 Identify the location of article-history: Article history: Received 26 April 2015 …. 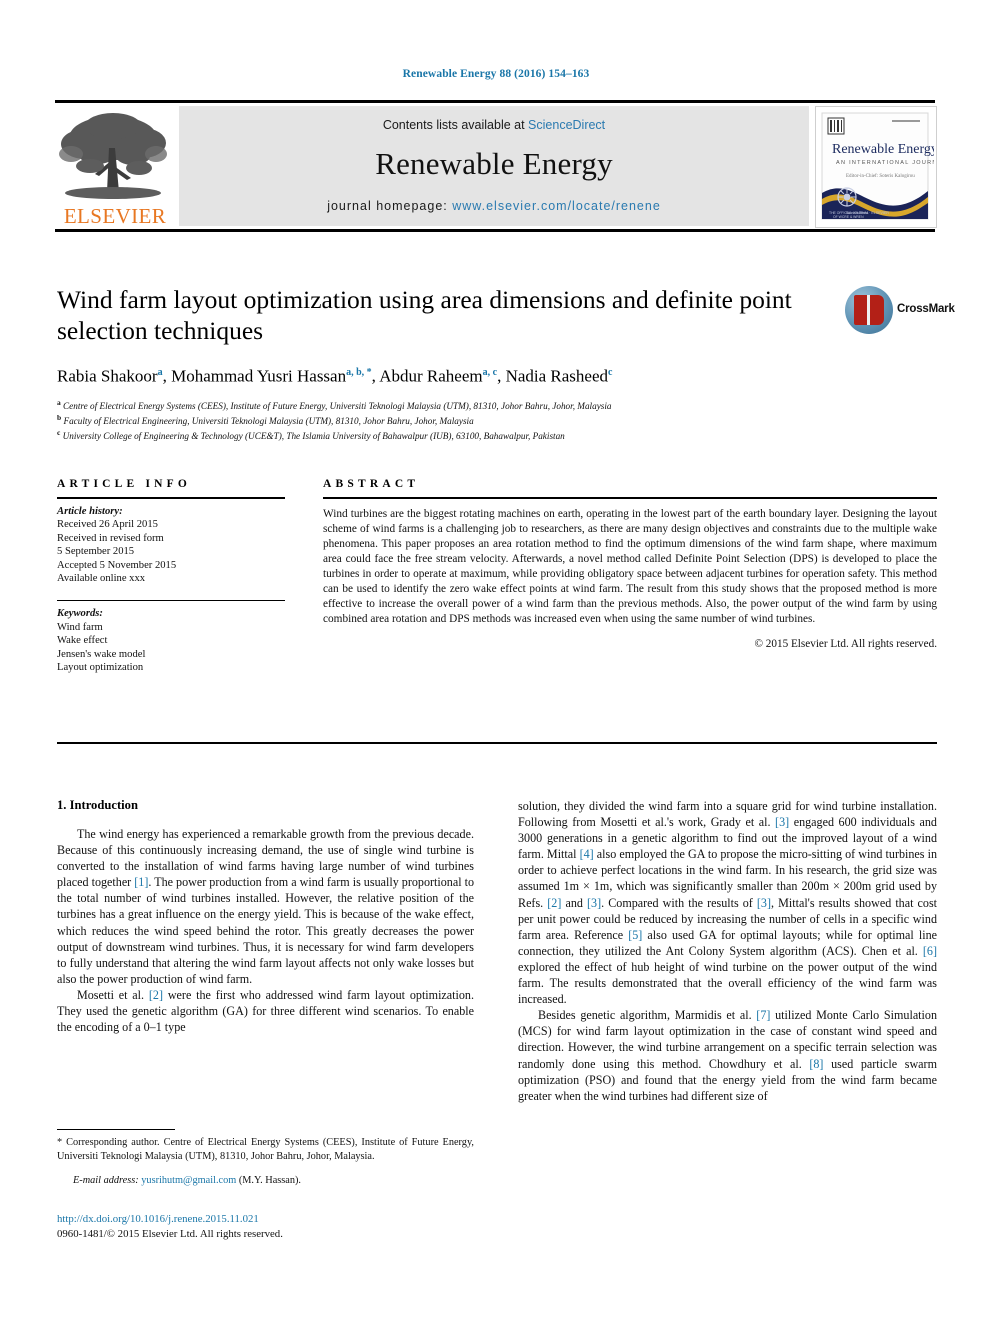
(171, 543).